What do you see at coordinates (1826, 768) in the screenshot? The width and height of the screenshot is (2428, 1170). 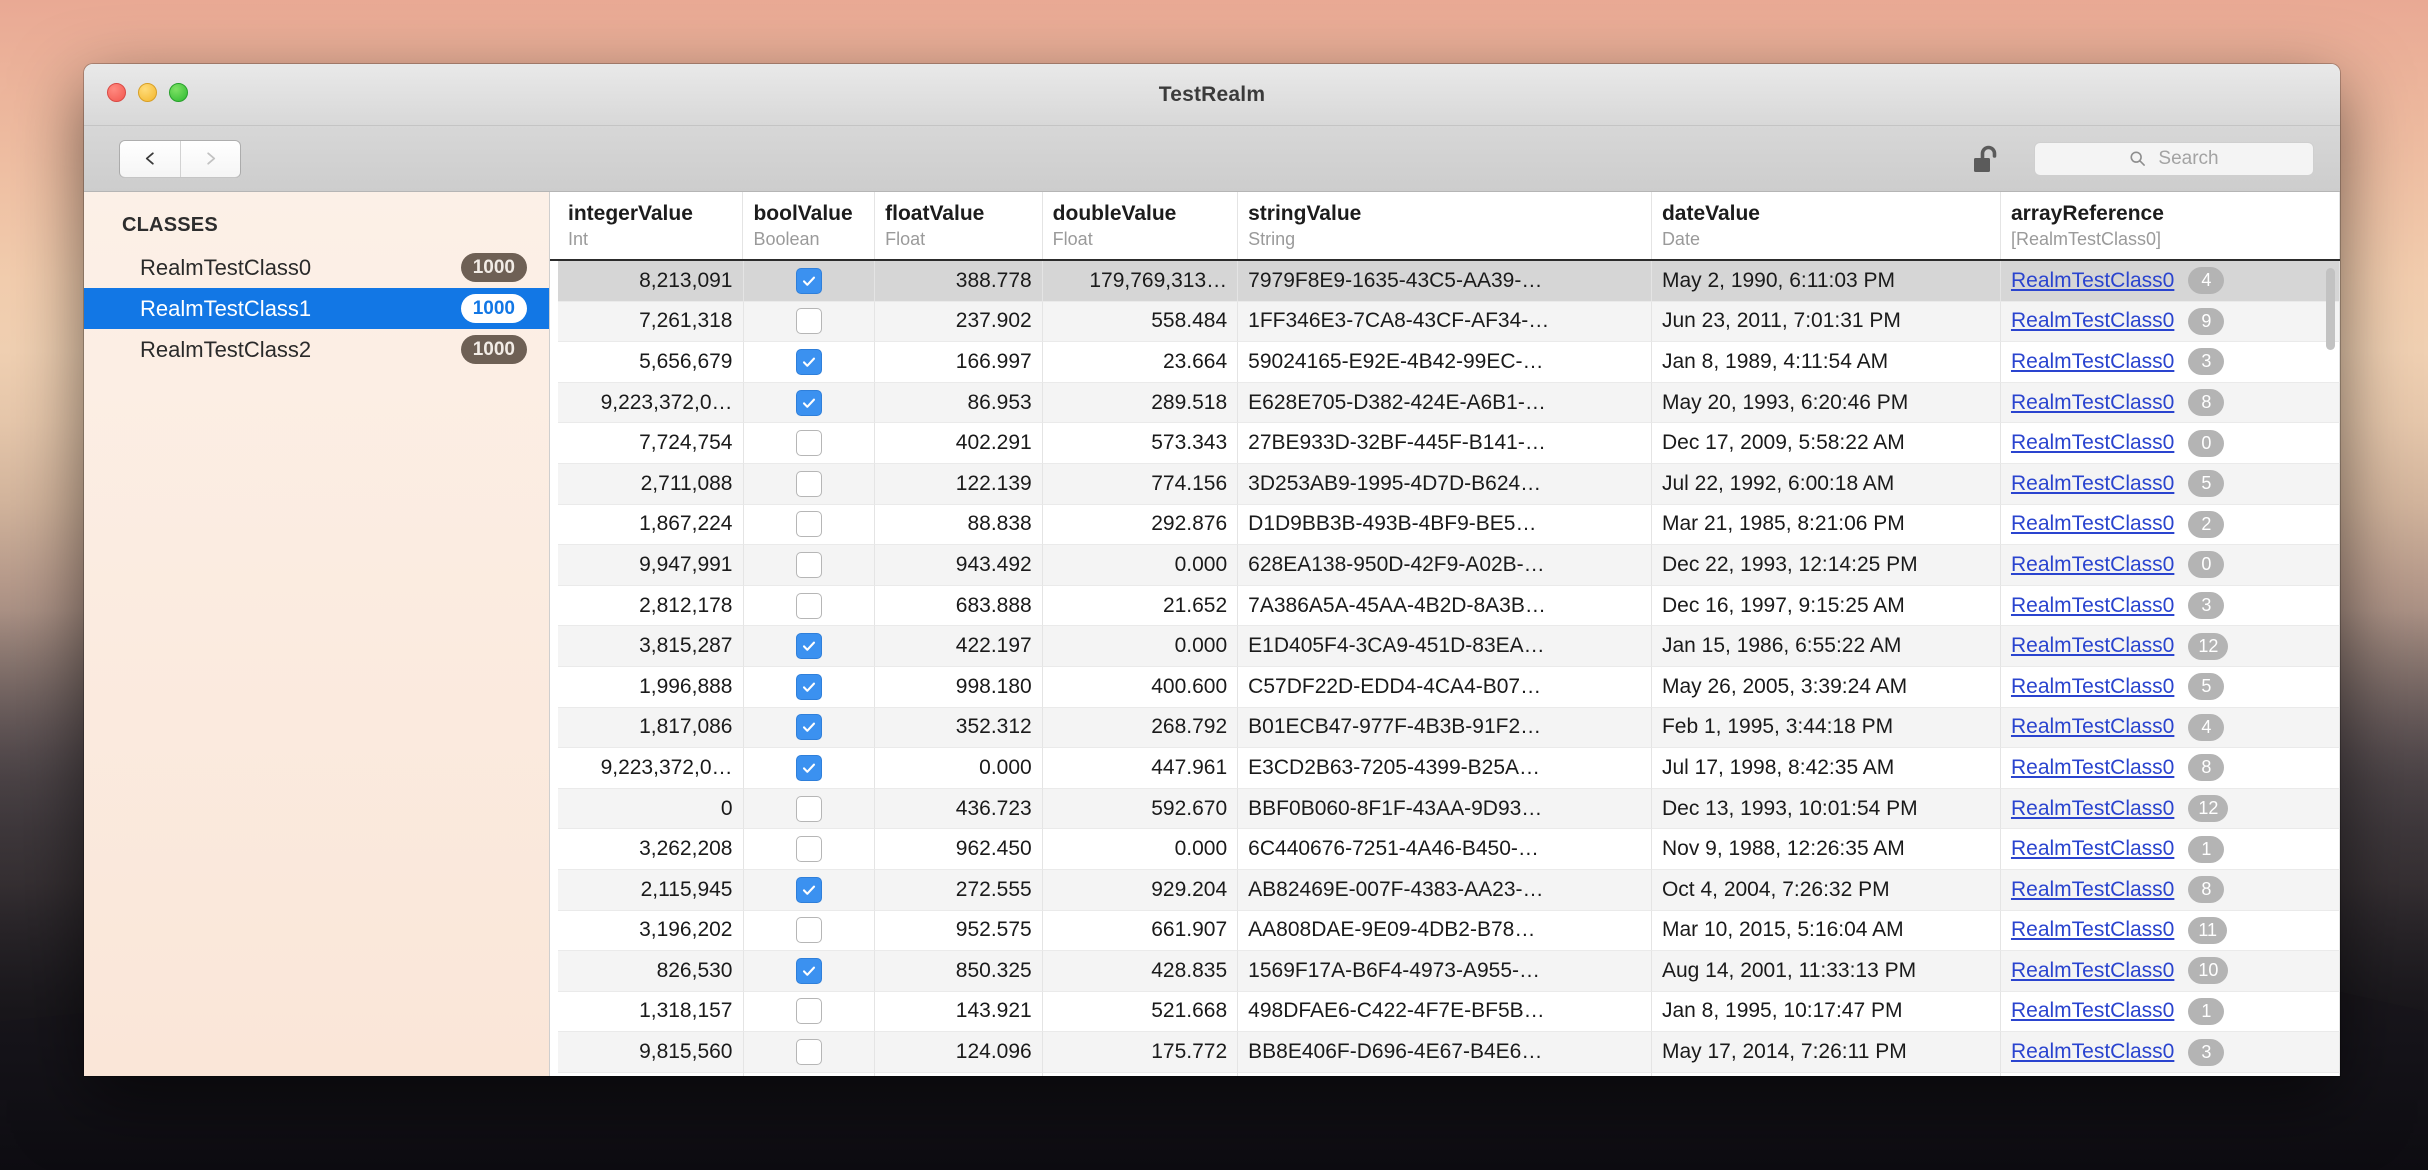 I see `cell-dateValue: Jul 17, 1998, 8:42:35 AM` at bounding box center [1826, 768].